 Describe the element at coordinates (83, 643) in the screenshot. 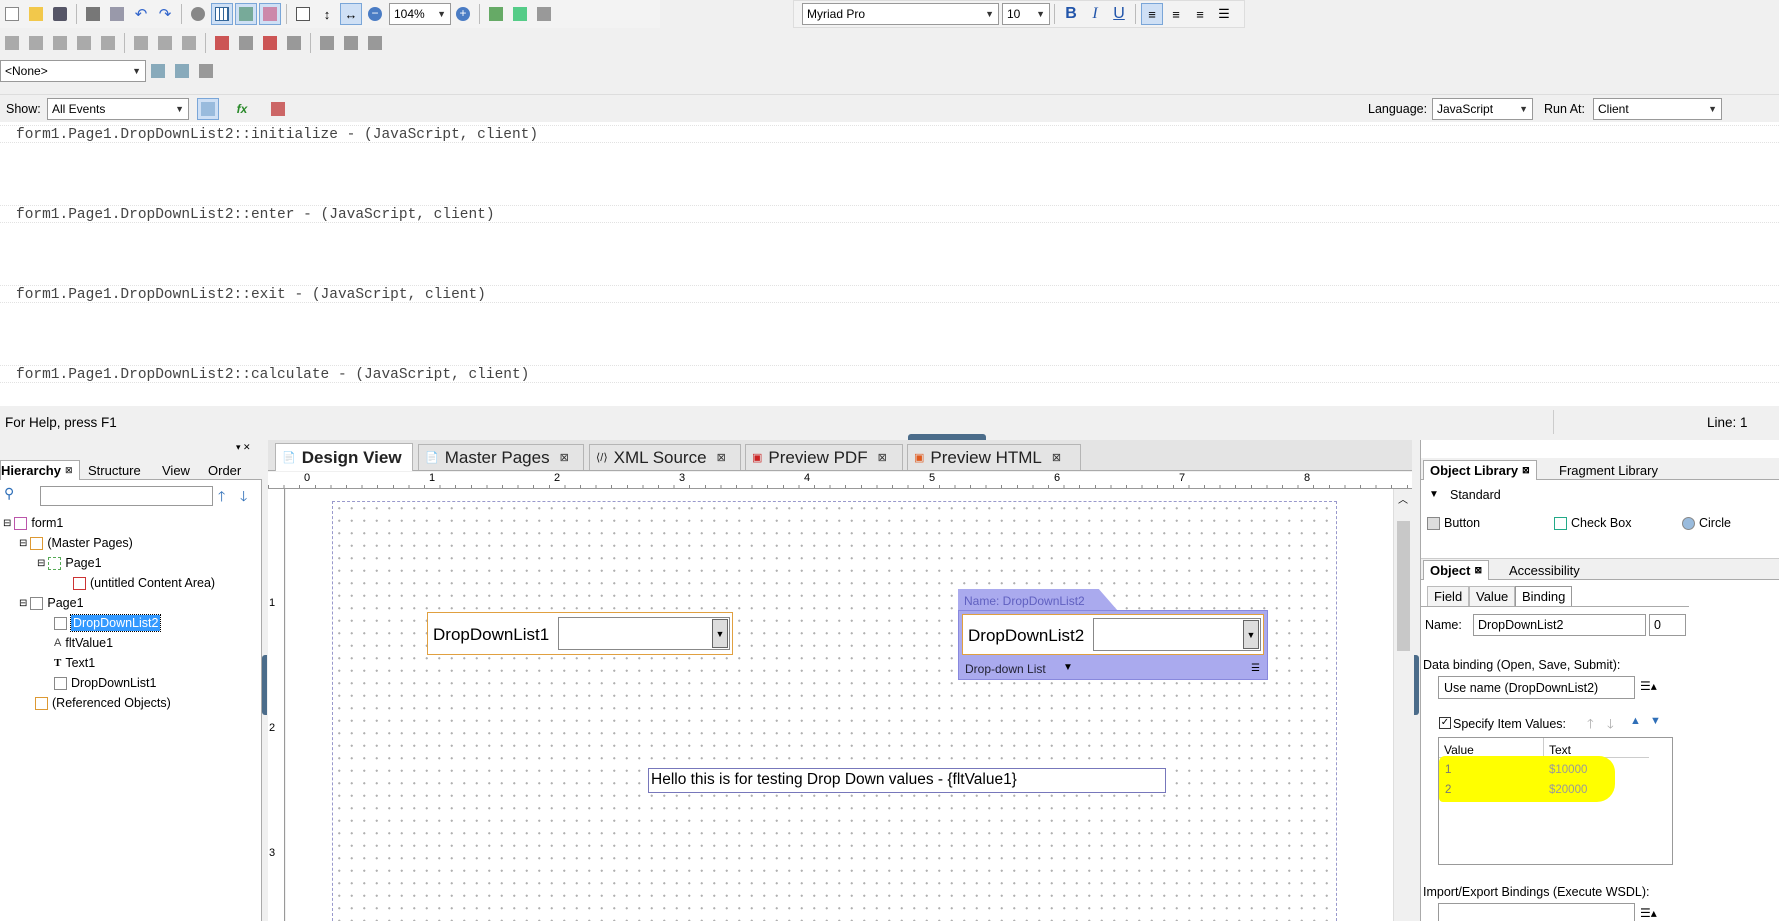

I see `tree-item-fltvalue1: AfltValue1` at that location.